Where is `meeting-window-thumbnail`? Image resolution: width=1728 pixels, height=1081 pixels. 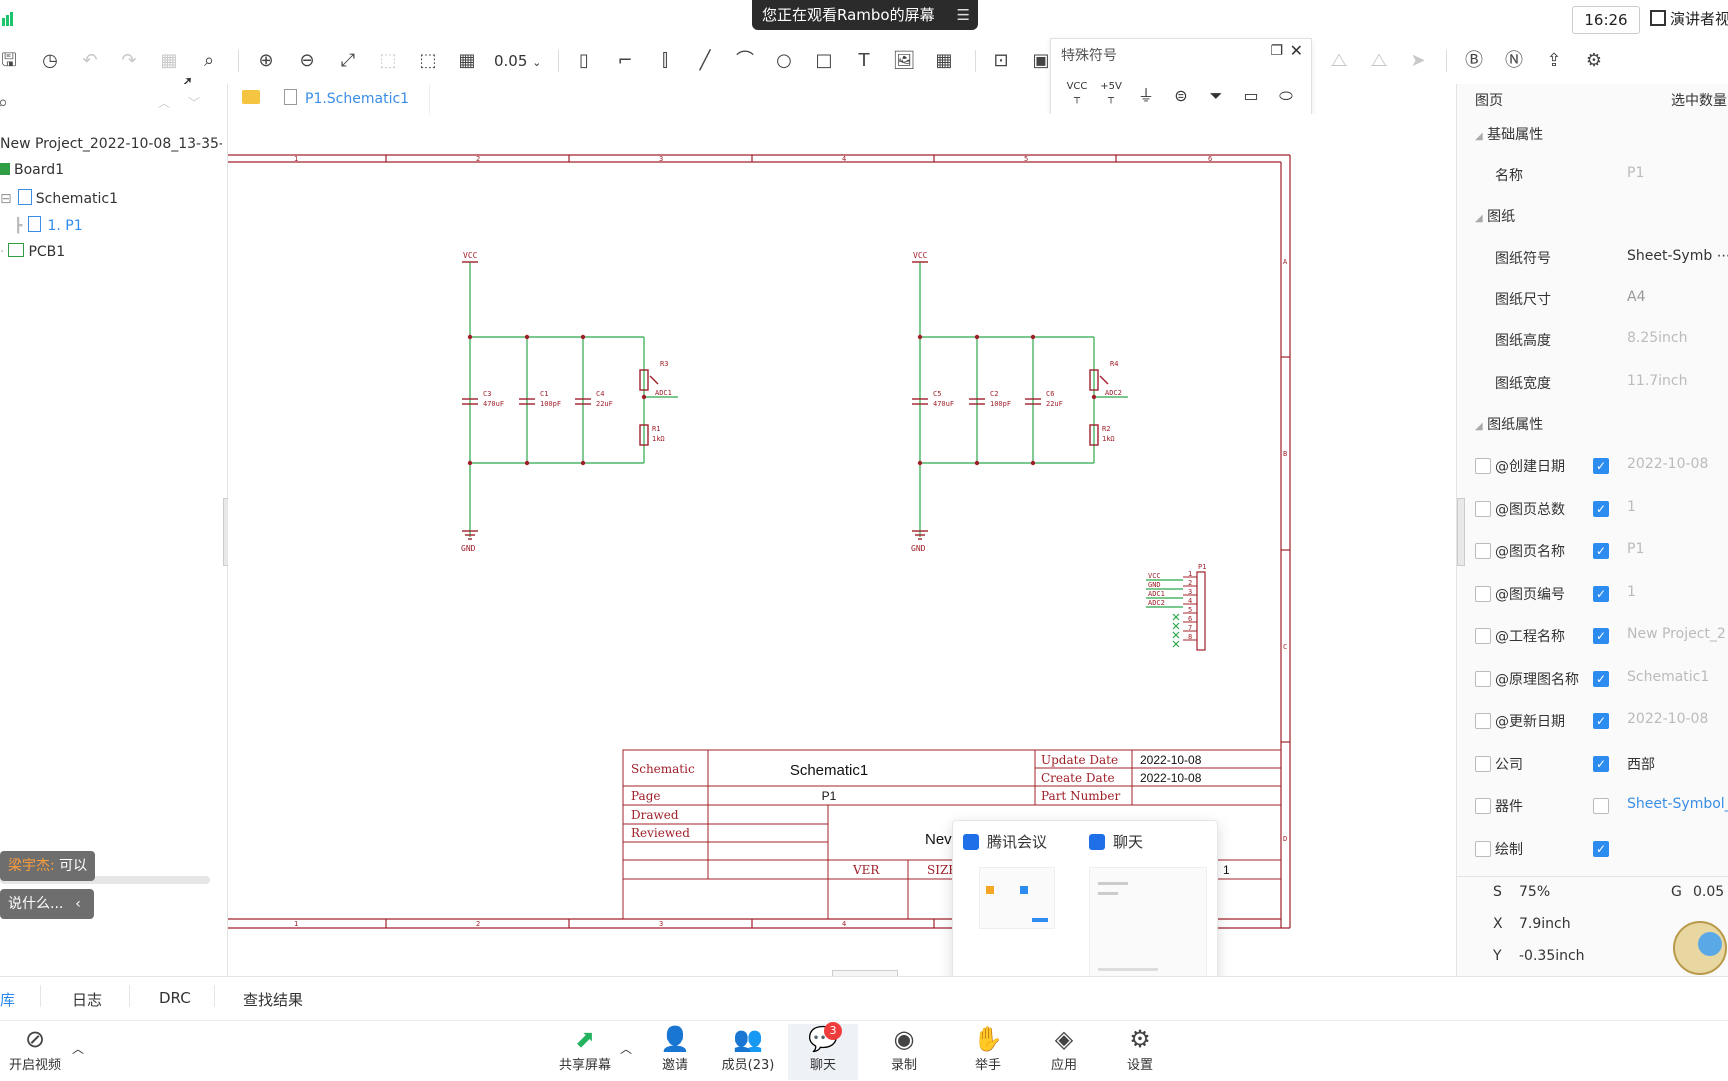
meeting-window-thumbnail is located at coordinates (1017, 898).